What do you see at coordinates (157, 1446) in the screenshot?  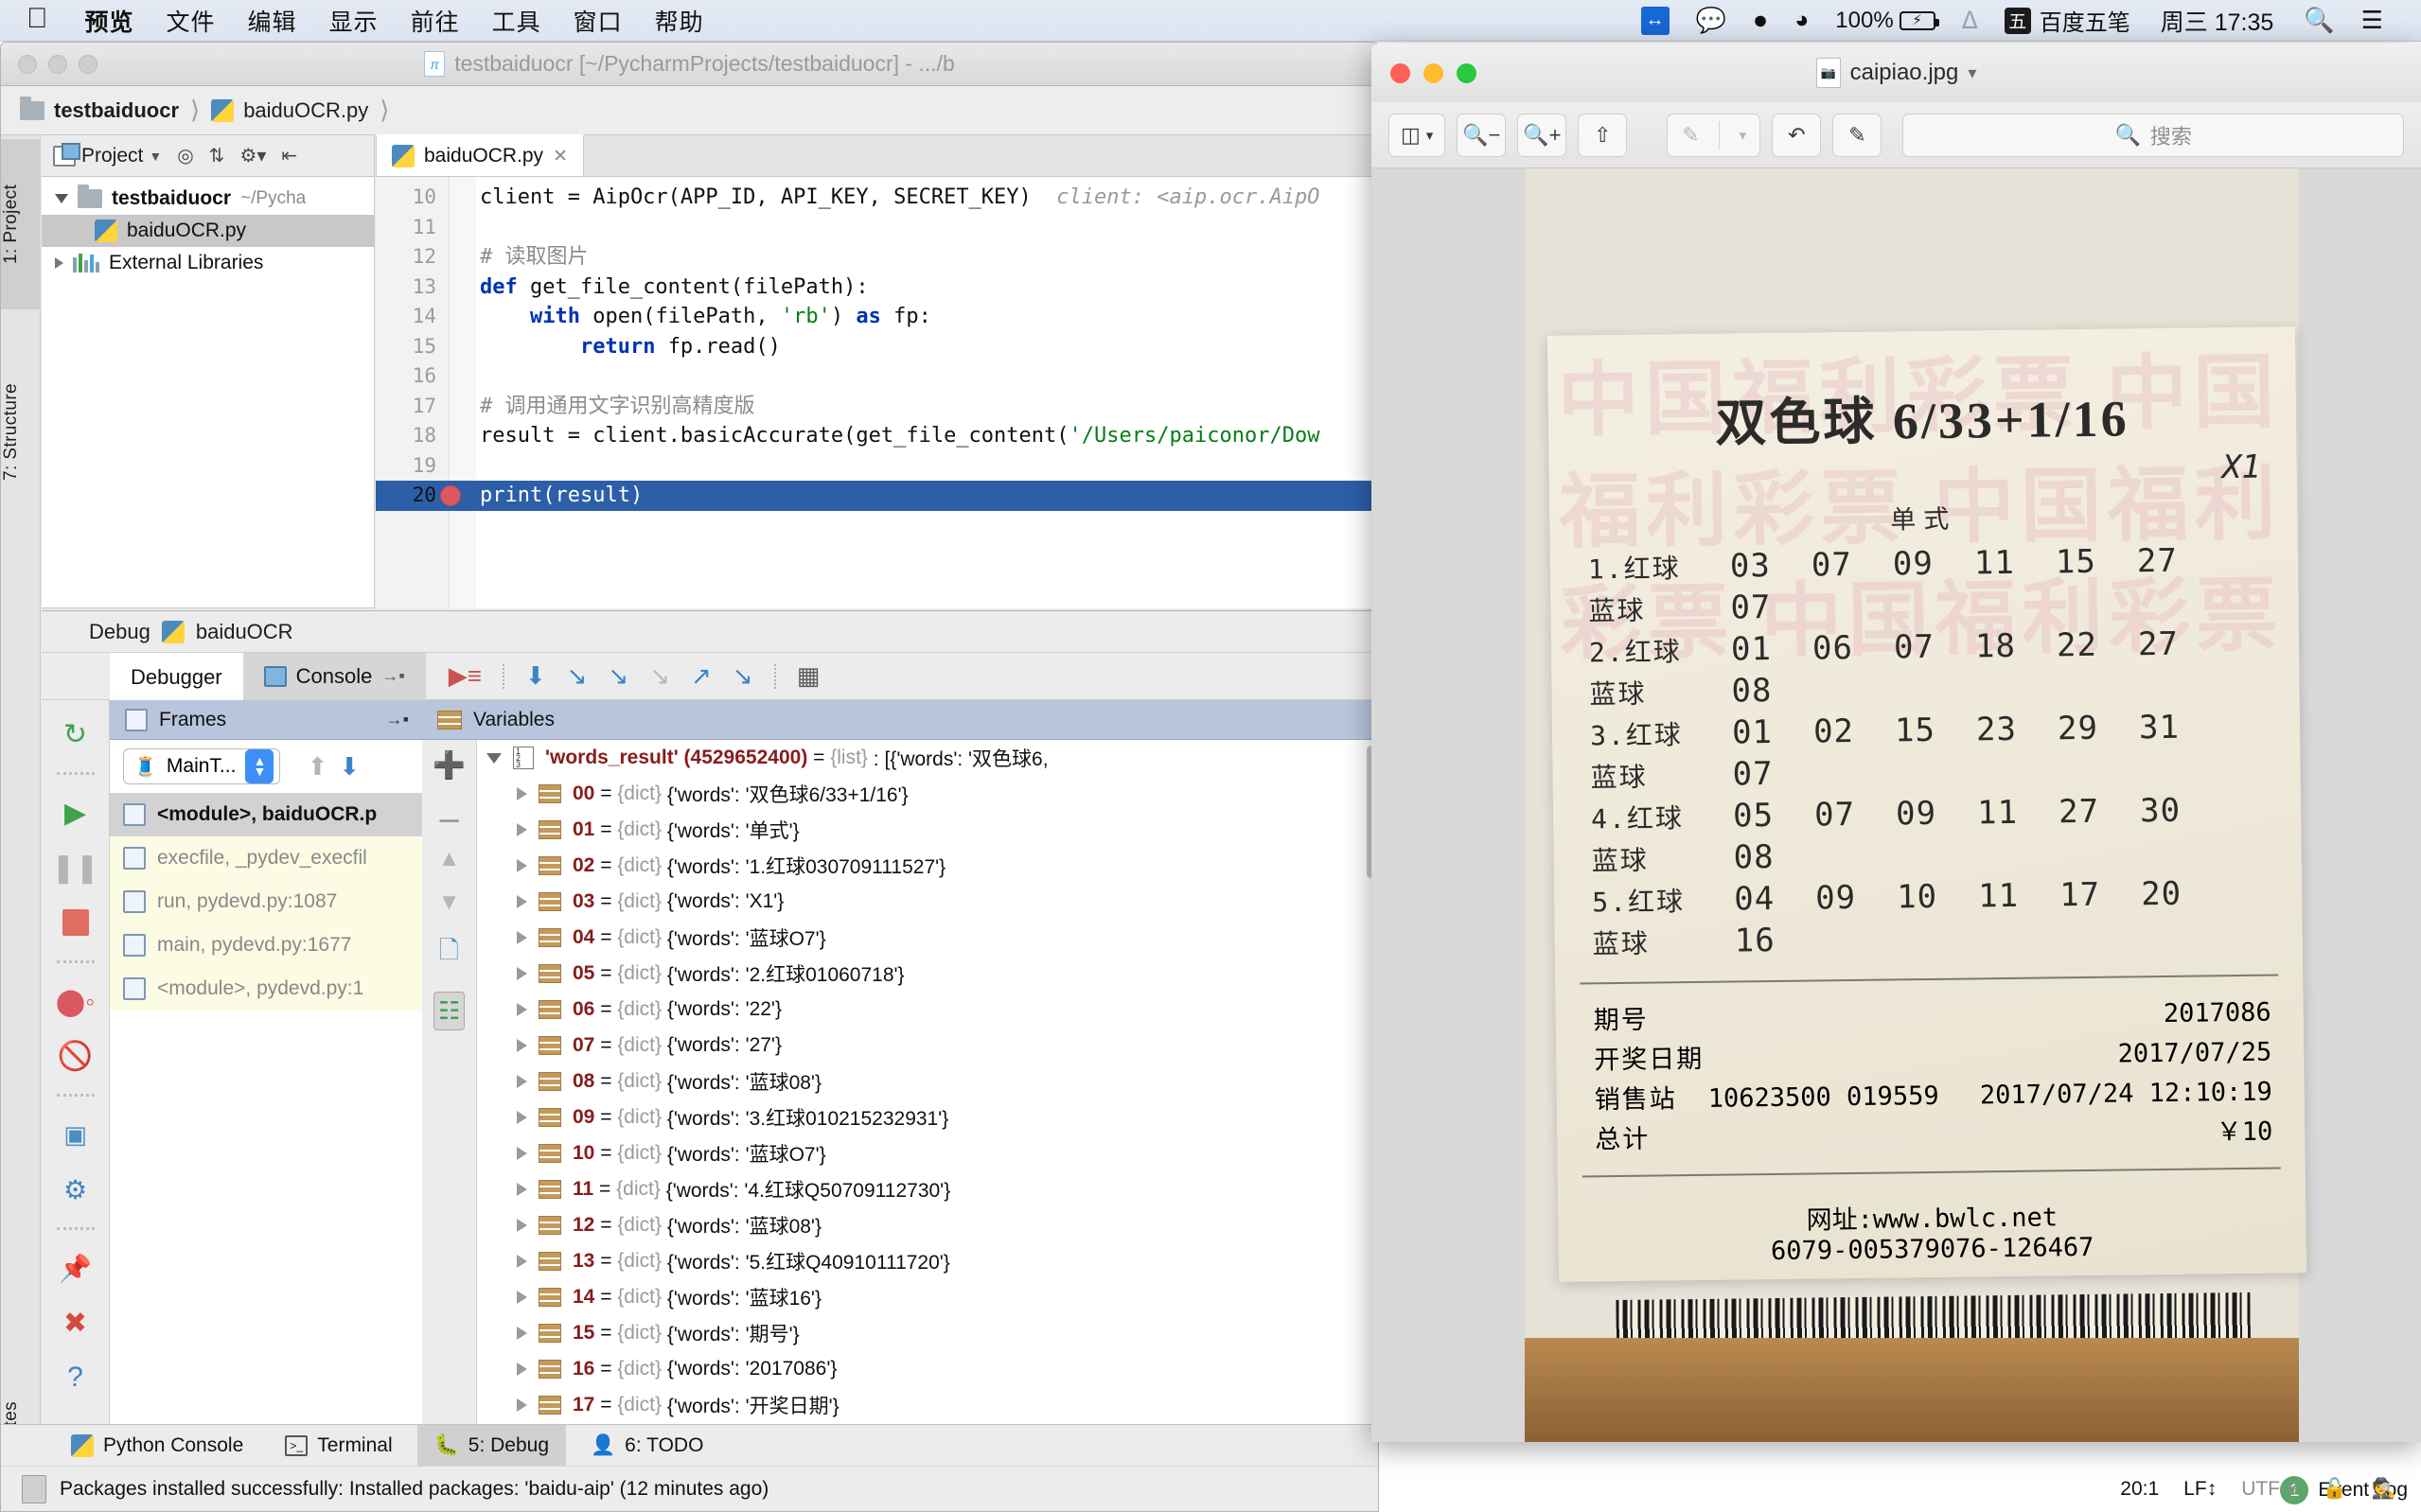 I see `tab-python-console: Python Console` at bounding box center [157, 1446].